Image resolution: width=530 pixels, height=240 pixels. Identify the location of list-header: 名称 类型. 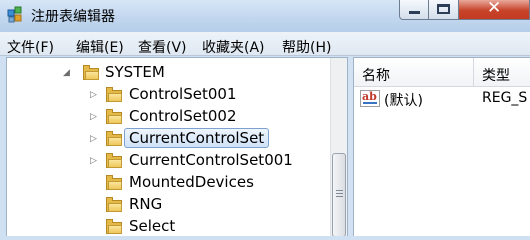
(442, 72).